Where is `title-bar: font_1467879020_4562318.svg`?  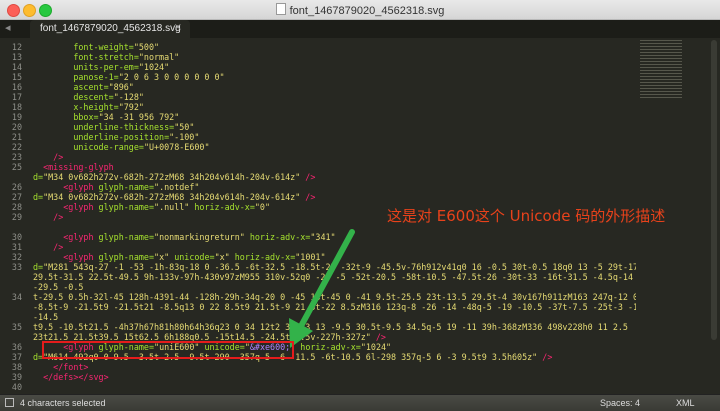 title-bar: font_1467879020_4562318.svg is located at coordinates (360, 10).